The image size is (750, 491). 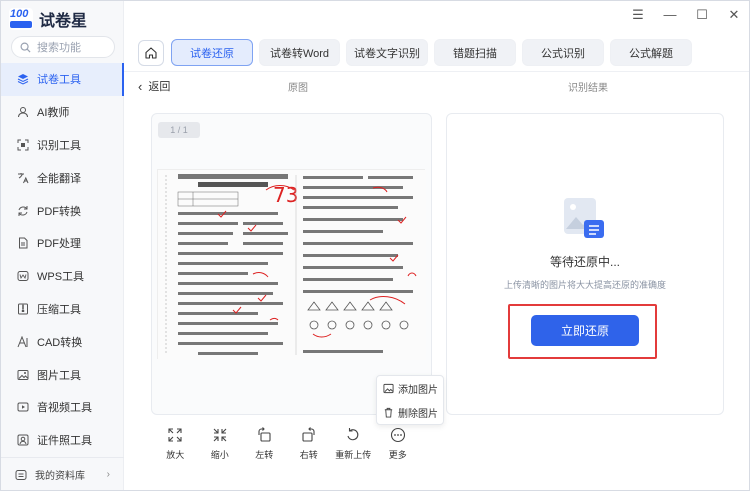 I want to click on tab-bar: 试卷还原 试卷转Word 试卷文字识别 错题扫描 公式识别 公式解题, so click(x=431, y=52).